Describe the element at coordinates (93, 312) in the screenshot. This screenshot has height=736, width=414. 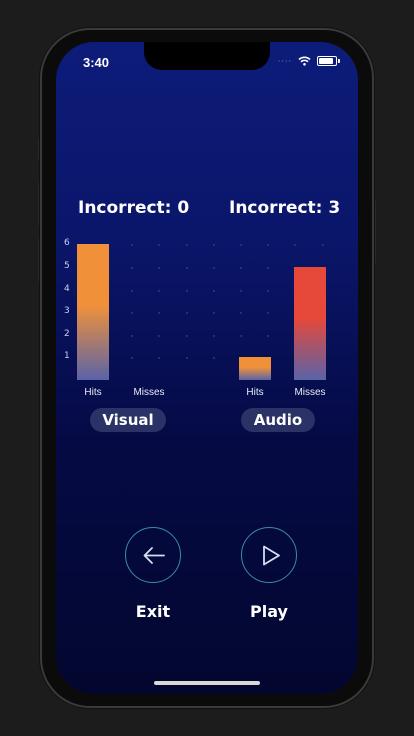
I see `visual-hits-bar` at that location.